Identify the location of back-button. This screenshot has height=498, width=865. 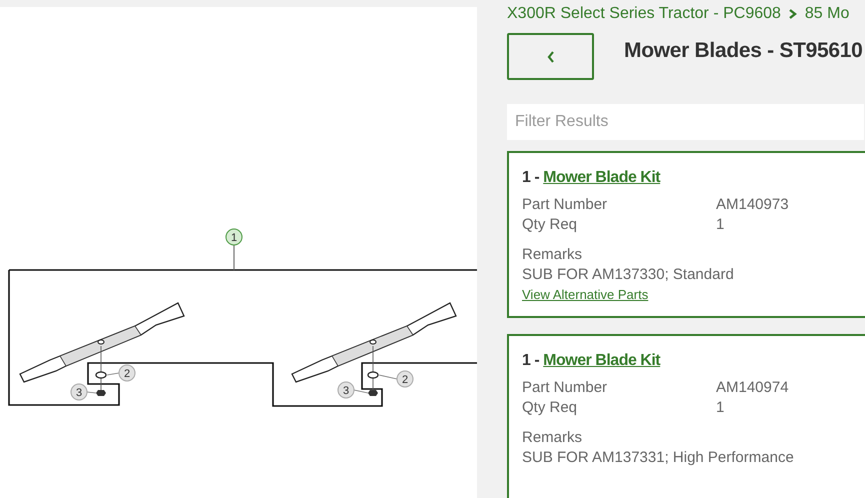
(550, 56).